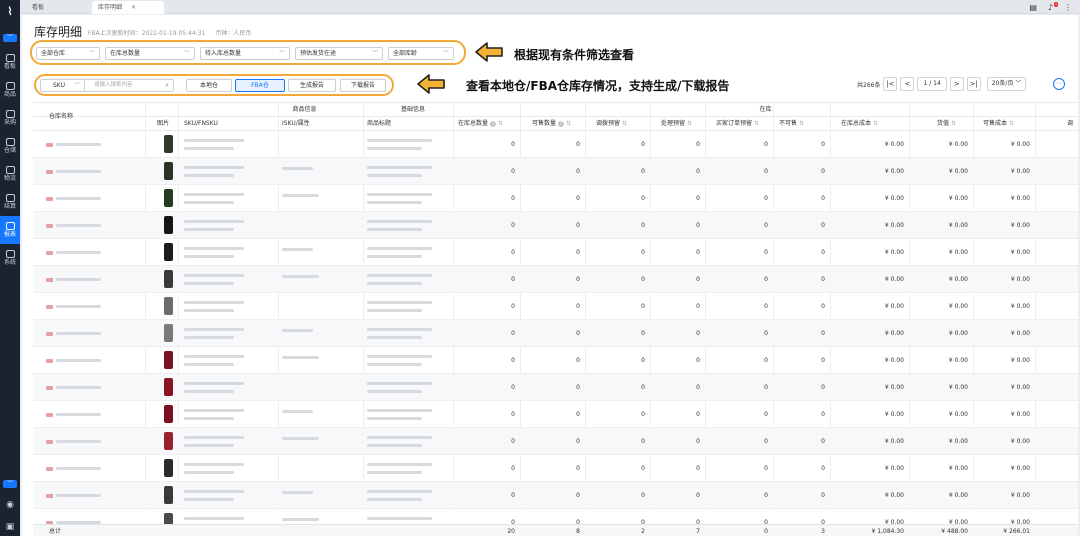 This screenshot has height=536, width=1080. Describe the element at coordinates (1033, 7) in the screenshot. I see `document-icon: ▤` at that location.